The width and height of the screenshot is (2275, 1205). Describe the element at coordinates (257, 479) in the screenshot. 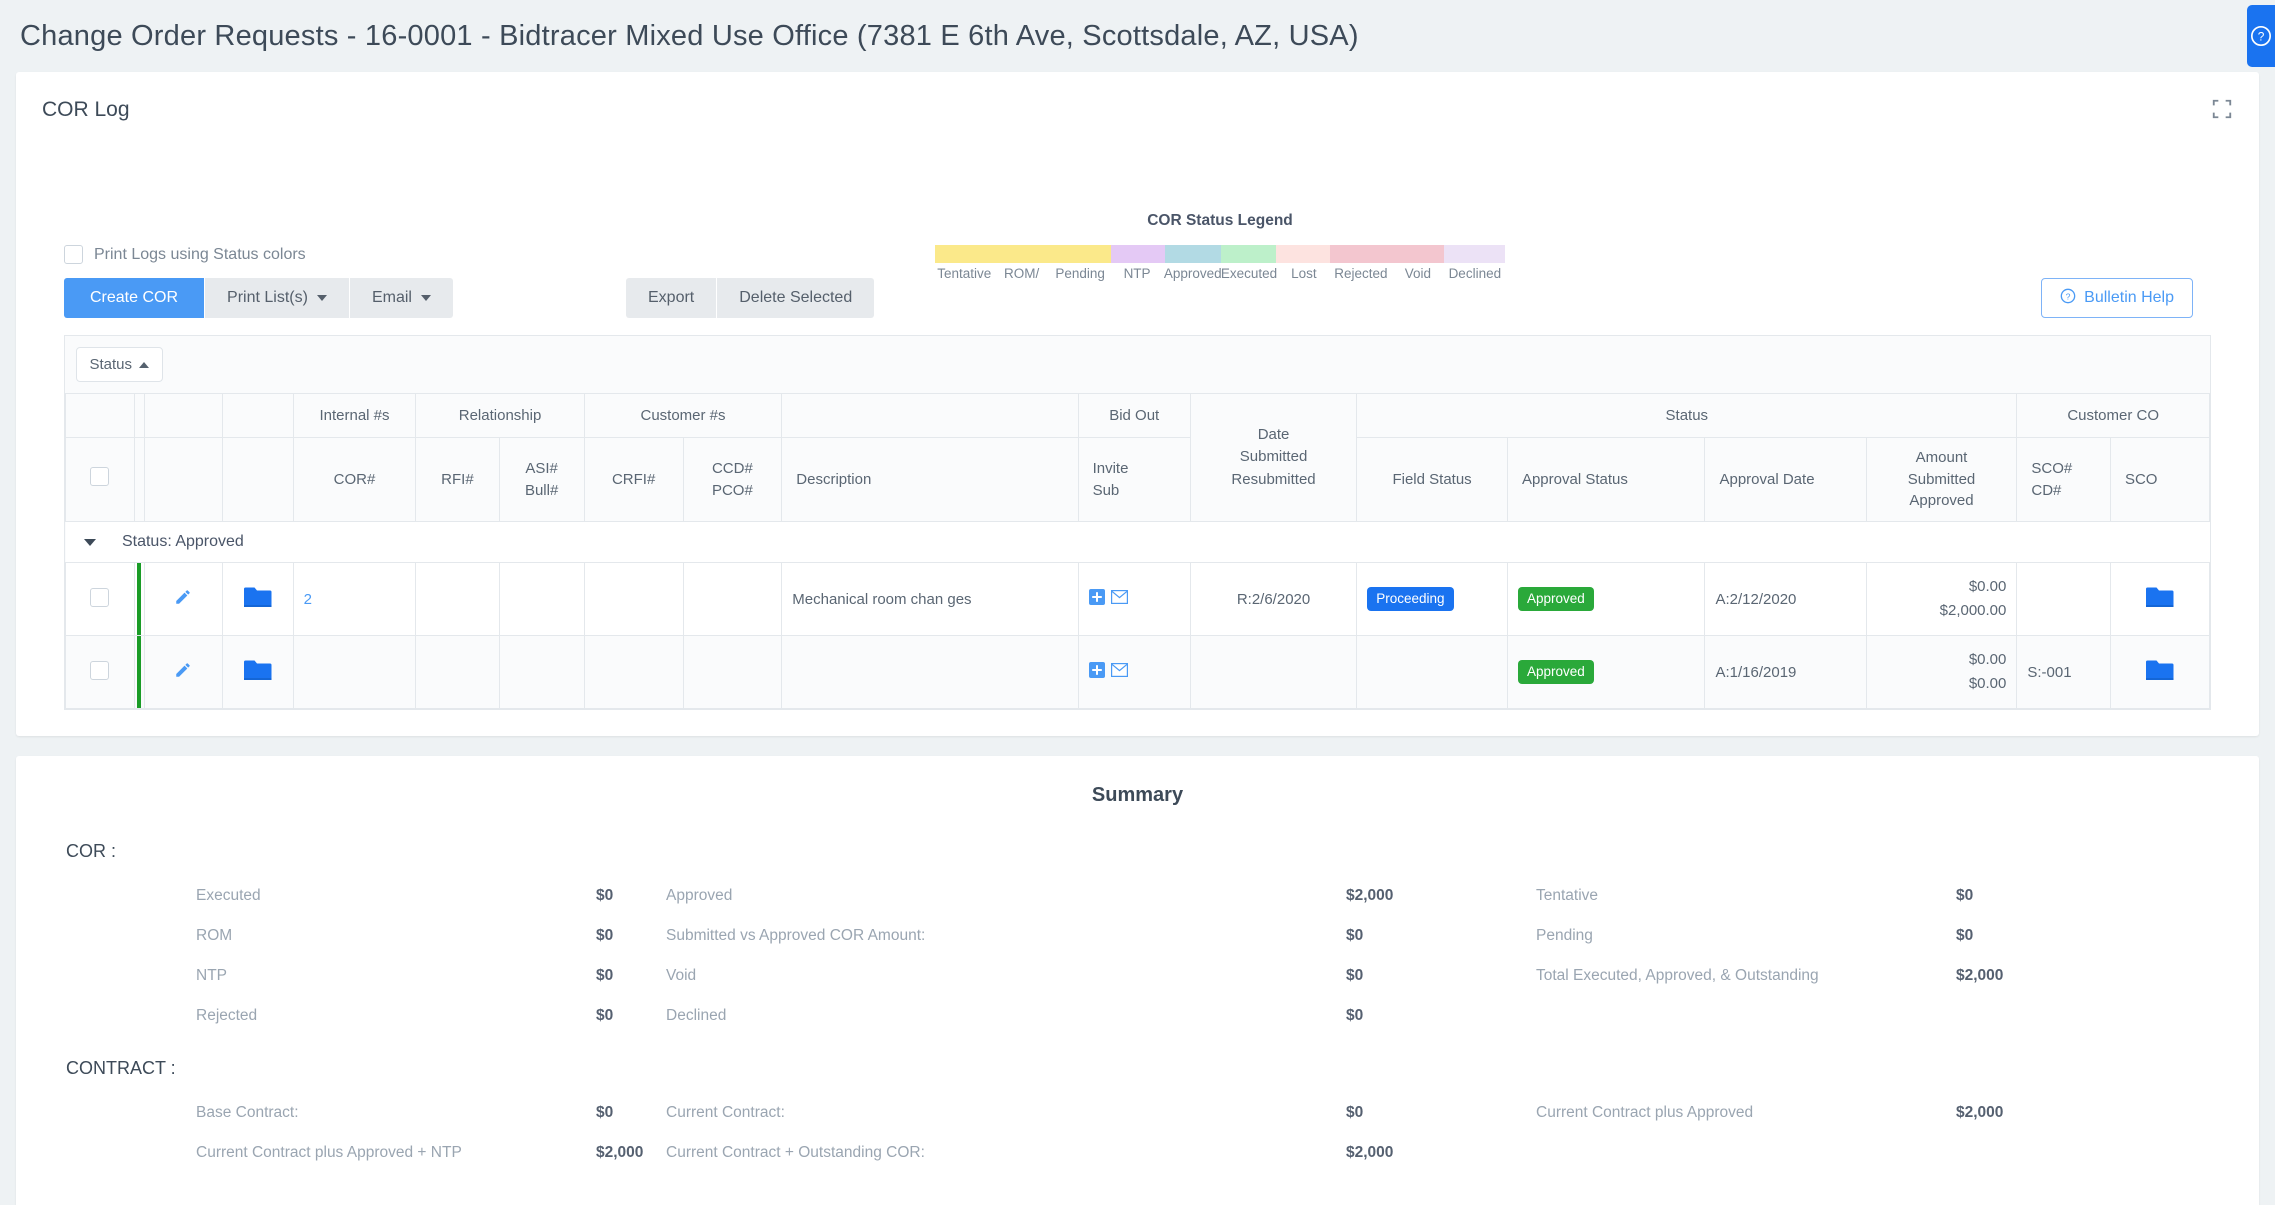

I see `header-folder-cell` at that location.